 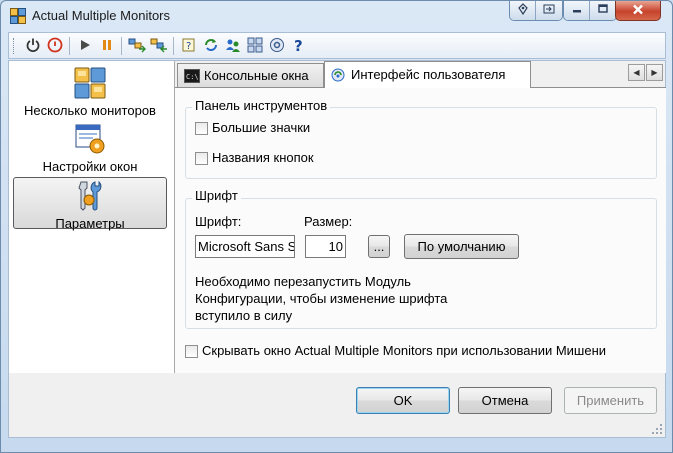 I want to click on sidebar-item-parameters: Параметры, so click(x=90, y=204).